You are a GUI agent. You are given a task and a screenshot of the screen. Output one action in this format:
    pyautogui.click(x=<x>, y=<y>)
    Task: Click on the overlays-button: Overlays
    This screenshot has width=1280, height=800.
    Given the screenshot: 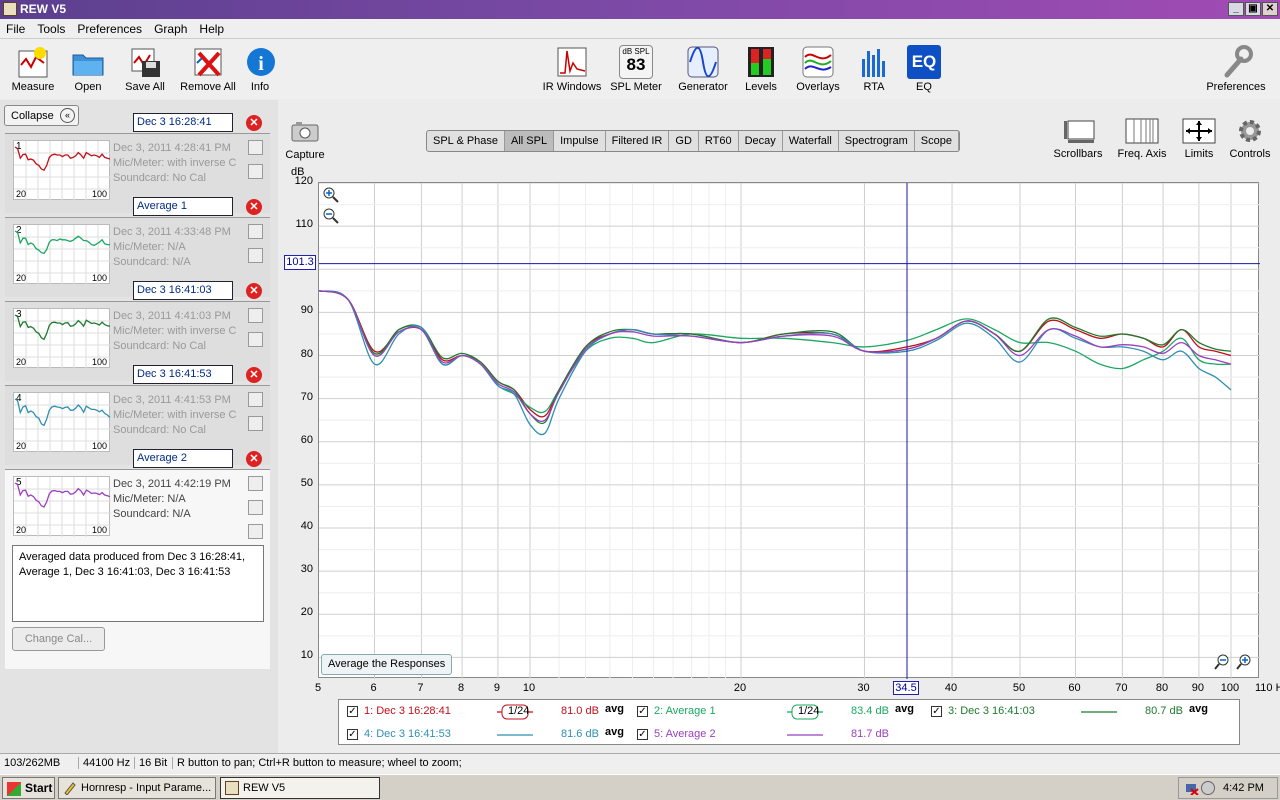 What is the action you would take?
    pyautogui.click(x=818, y=69)
    